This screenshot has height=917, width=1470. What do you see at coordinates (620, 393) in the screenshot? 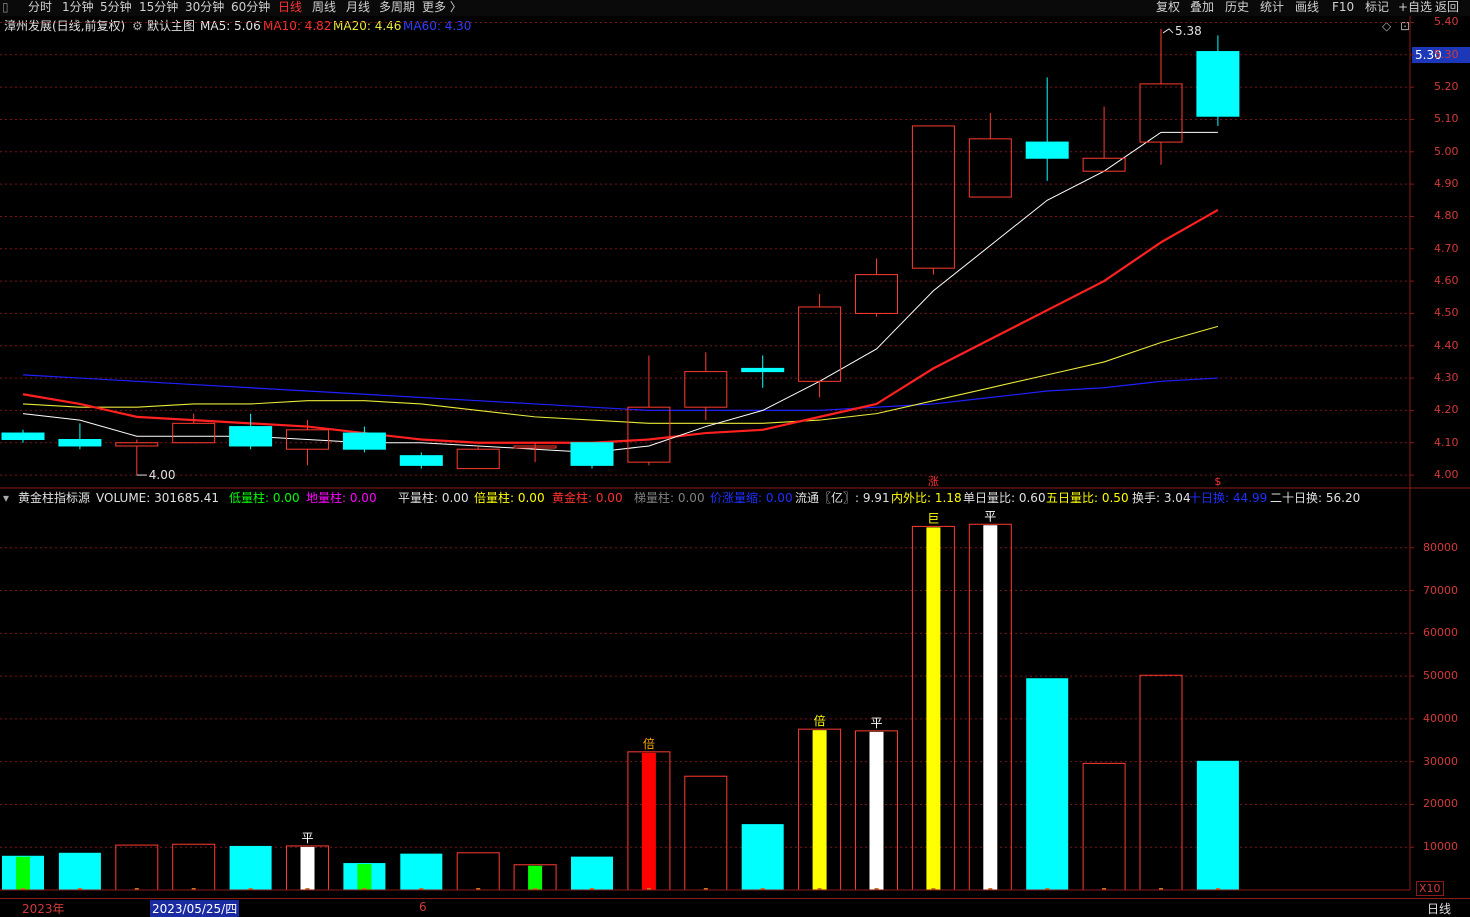
I see `ma60-line` at bounding box center [620, 393].